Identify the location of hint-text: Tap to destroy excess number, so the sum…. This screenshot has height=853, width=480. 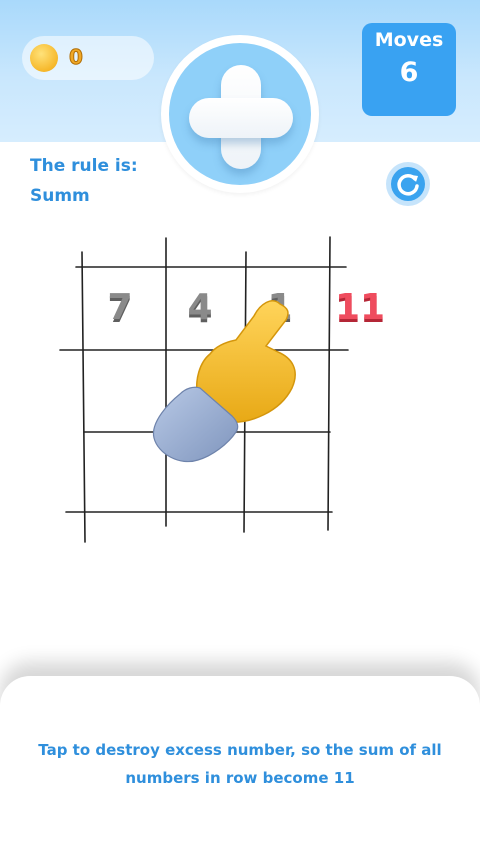
(240, 764).